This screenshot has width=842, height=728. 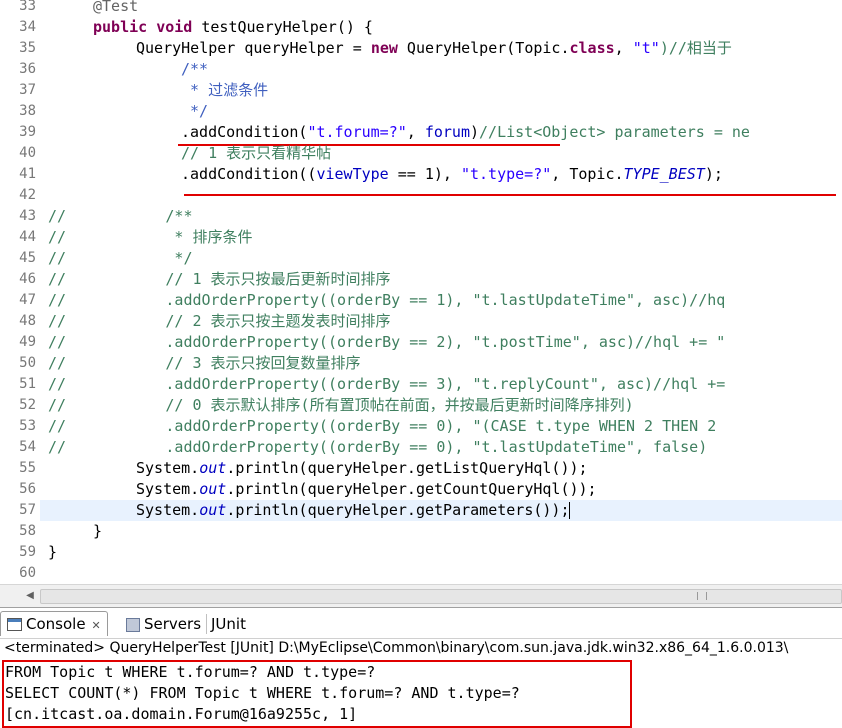 I want to click on line-number: 59, so click(x=27, y=552).